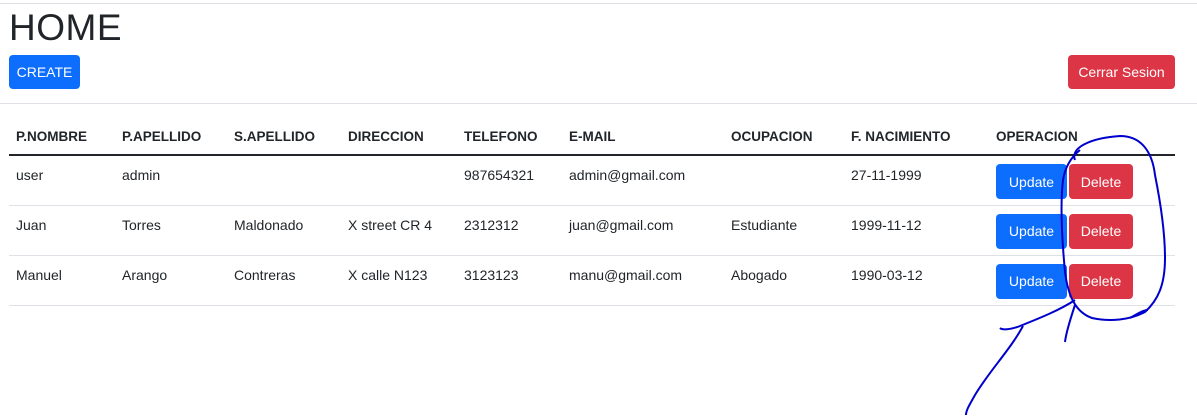 The height and width of the screenshot is (417, 1197). Describe the element at coordinates (598, 3) in the screenshot. I see `top-divider` at that location.